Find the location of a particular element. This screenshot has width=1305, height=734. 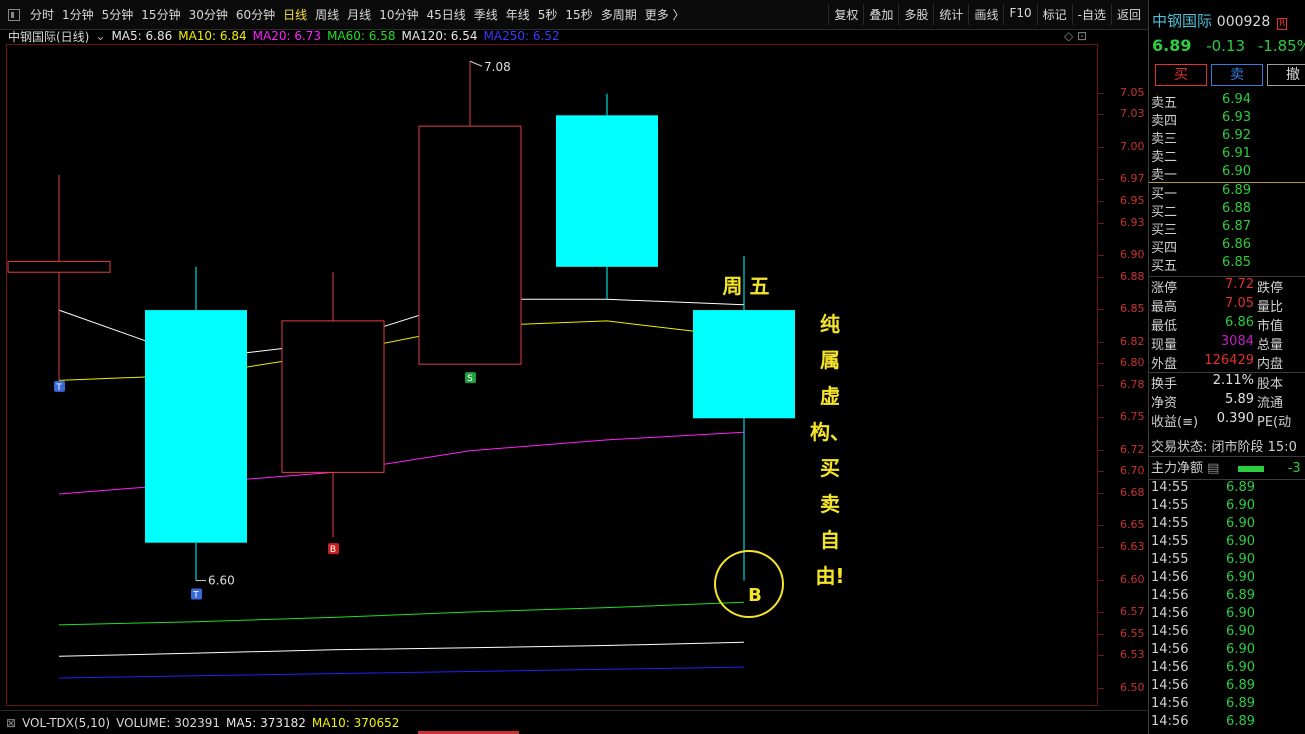

volume-indicator-label: VOL-TDX(5,10) is located at coordinates (66, 723).